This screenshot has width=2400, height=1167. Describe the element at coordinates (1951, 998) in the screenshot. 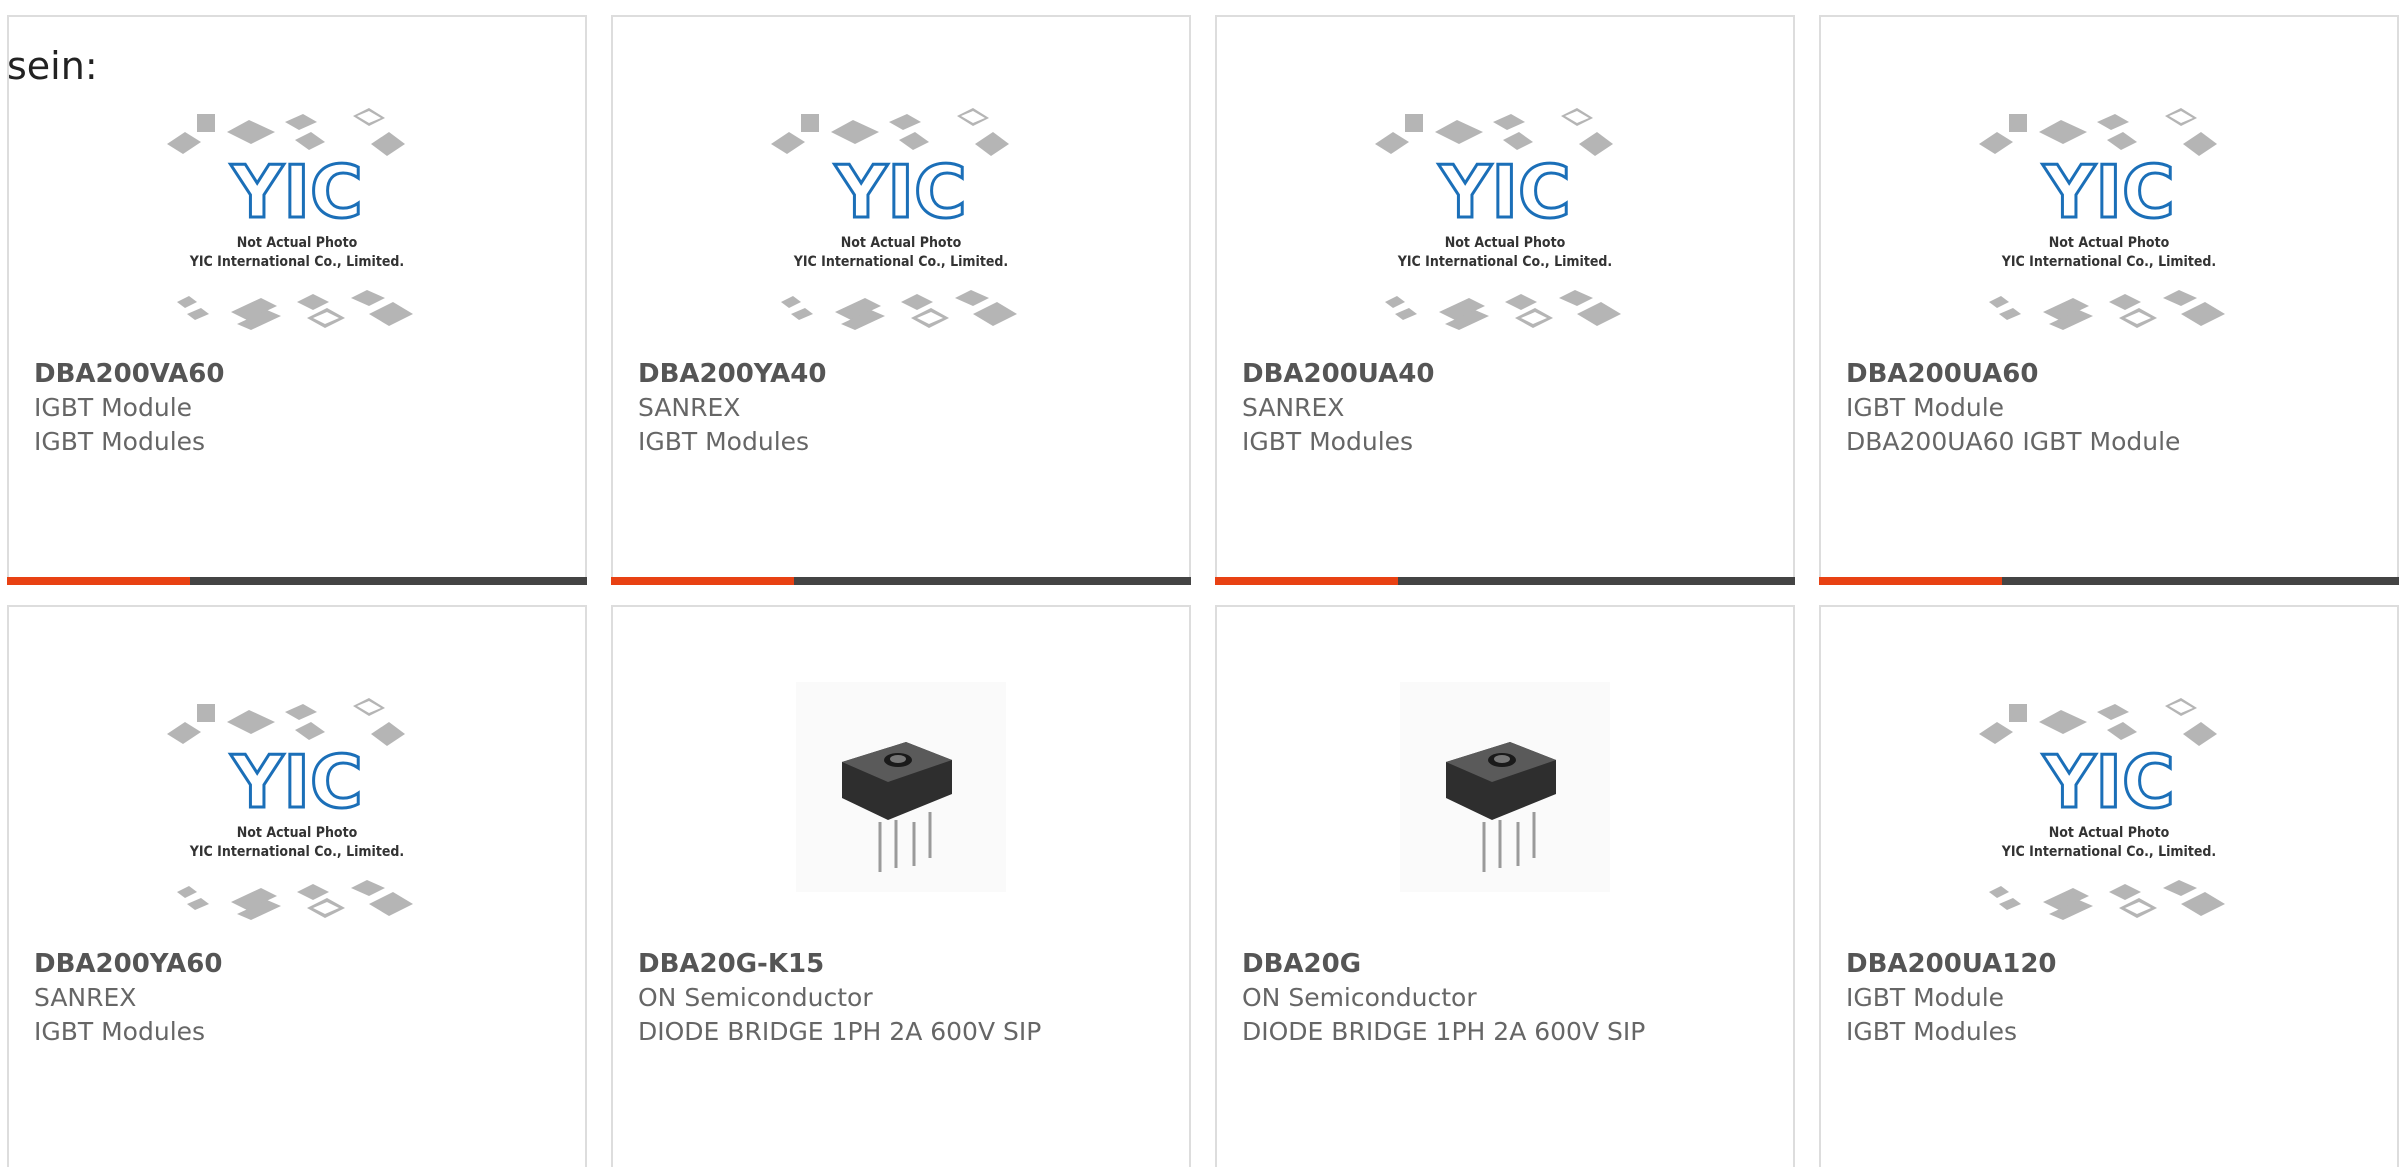

I see `product-info: DBA200UA120 IGBT Module IGBT Modules` at that location.